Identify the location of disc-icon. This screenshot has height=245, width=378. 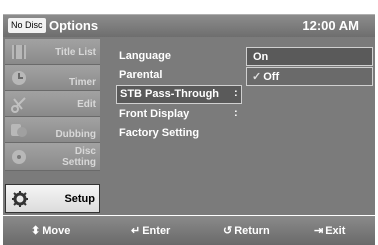
(19, 157).